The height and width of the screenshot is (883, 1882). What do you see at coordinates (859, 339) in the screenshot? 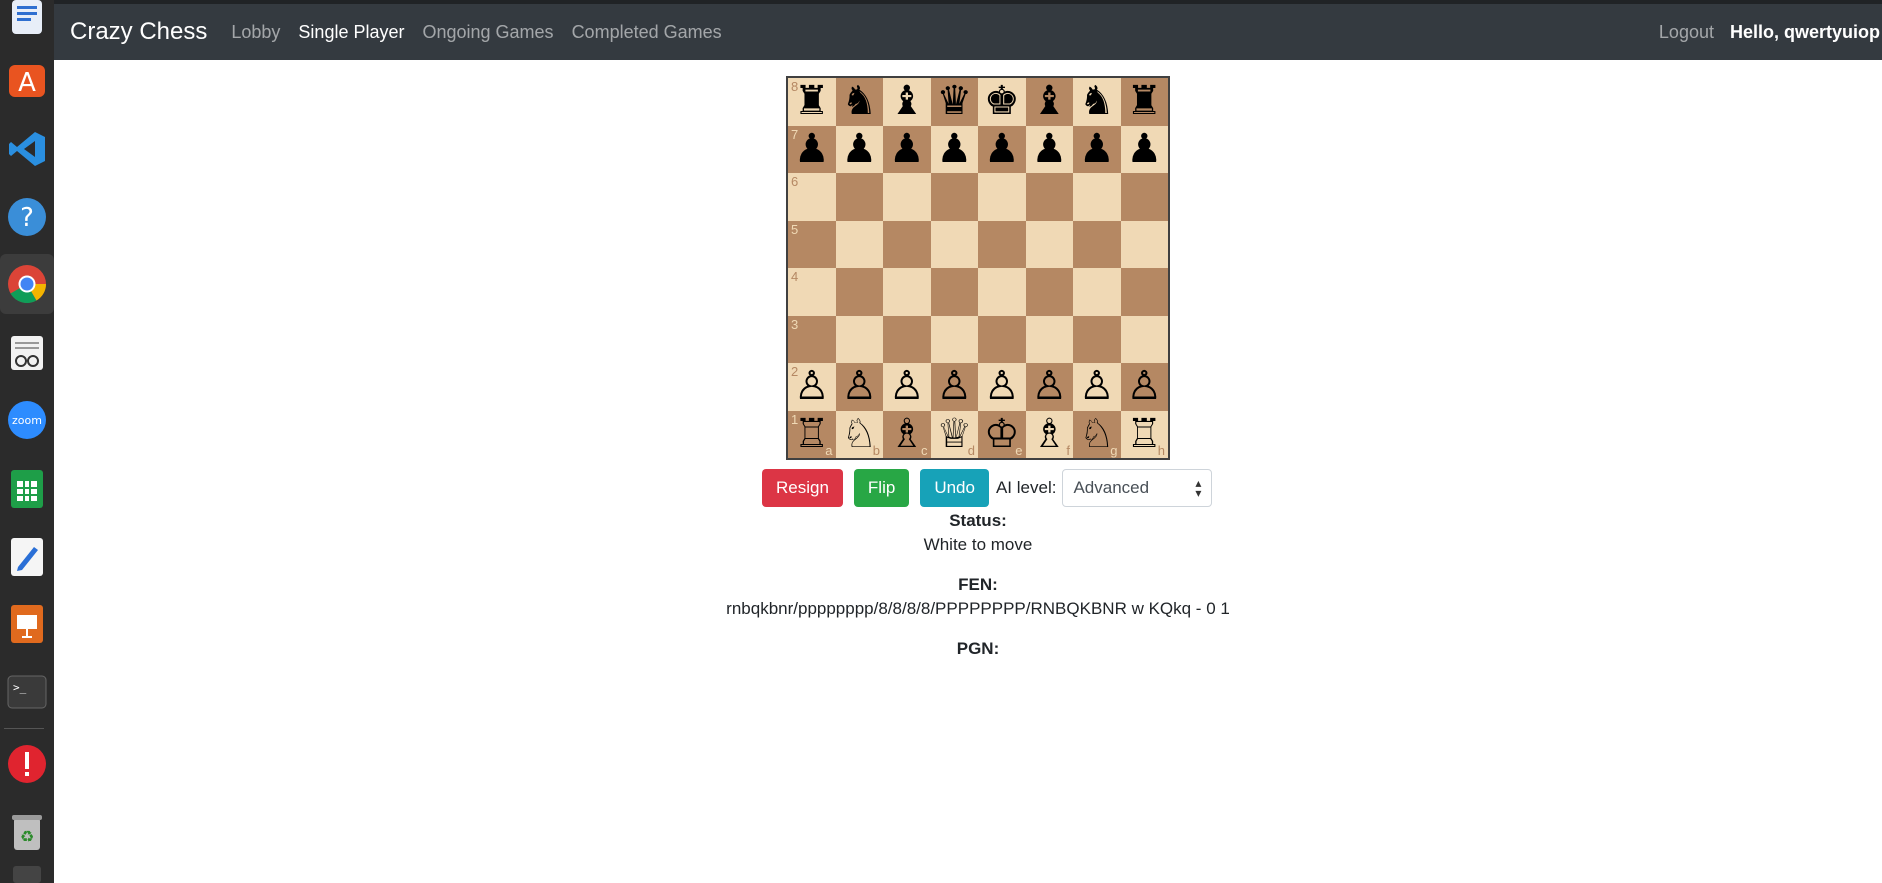
I see `square-b3` at bounding box center [859, 339].